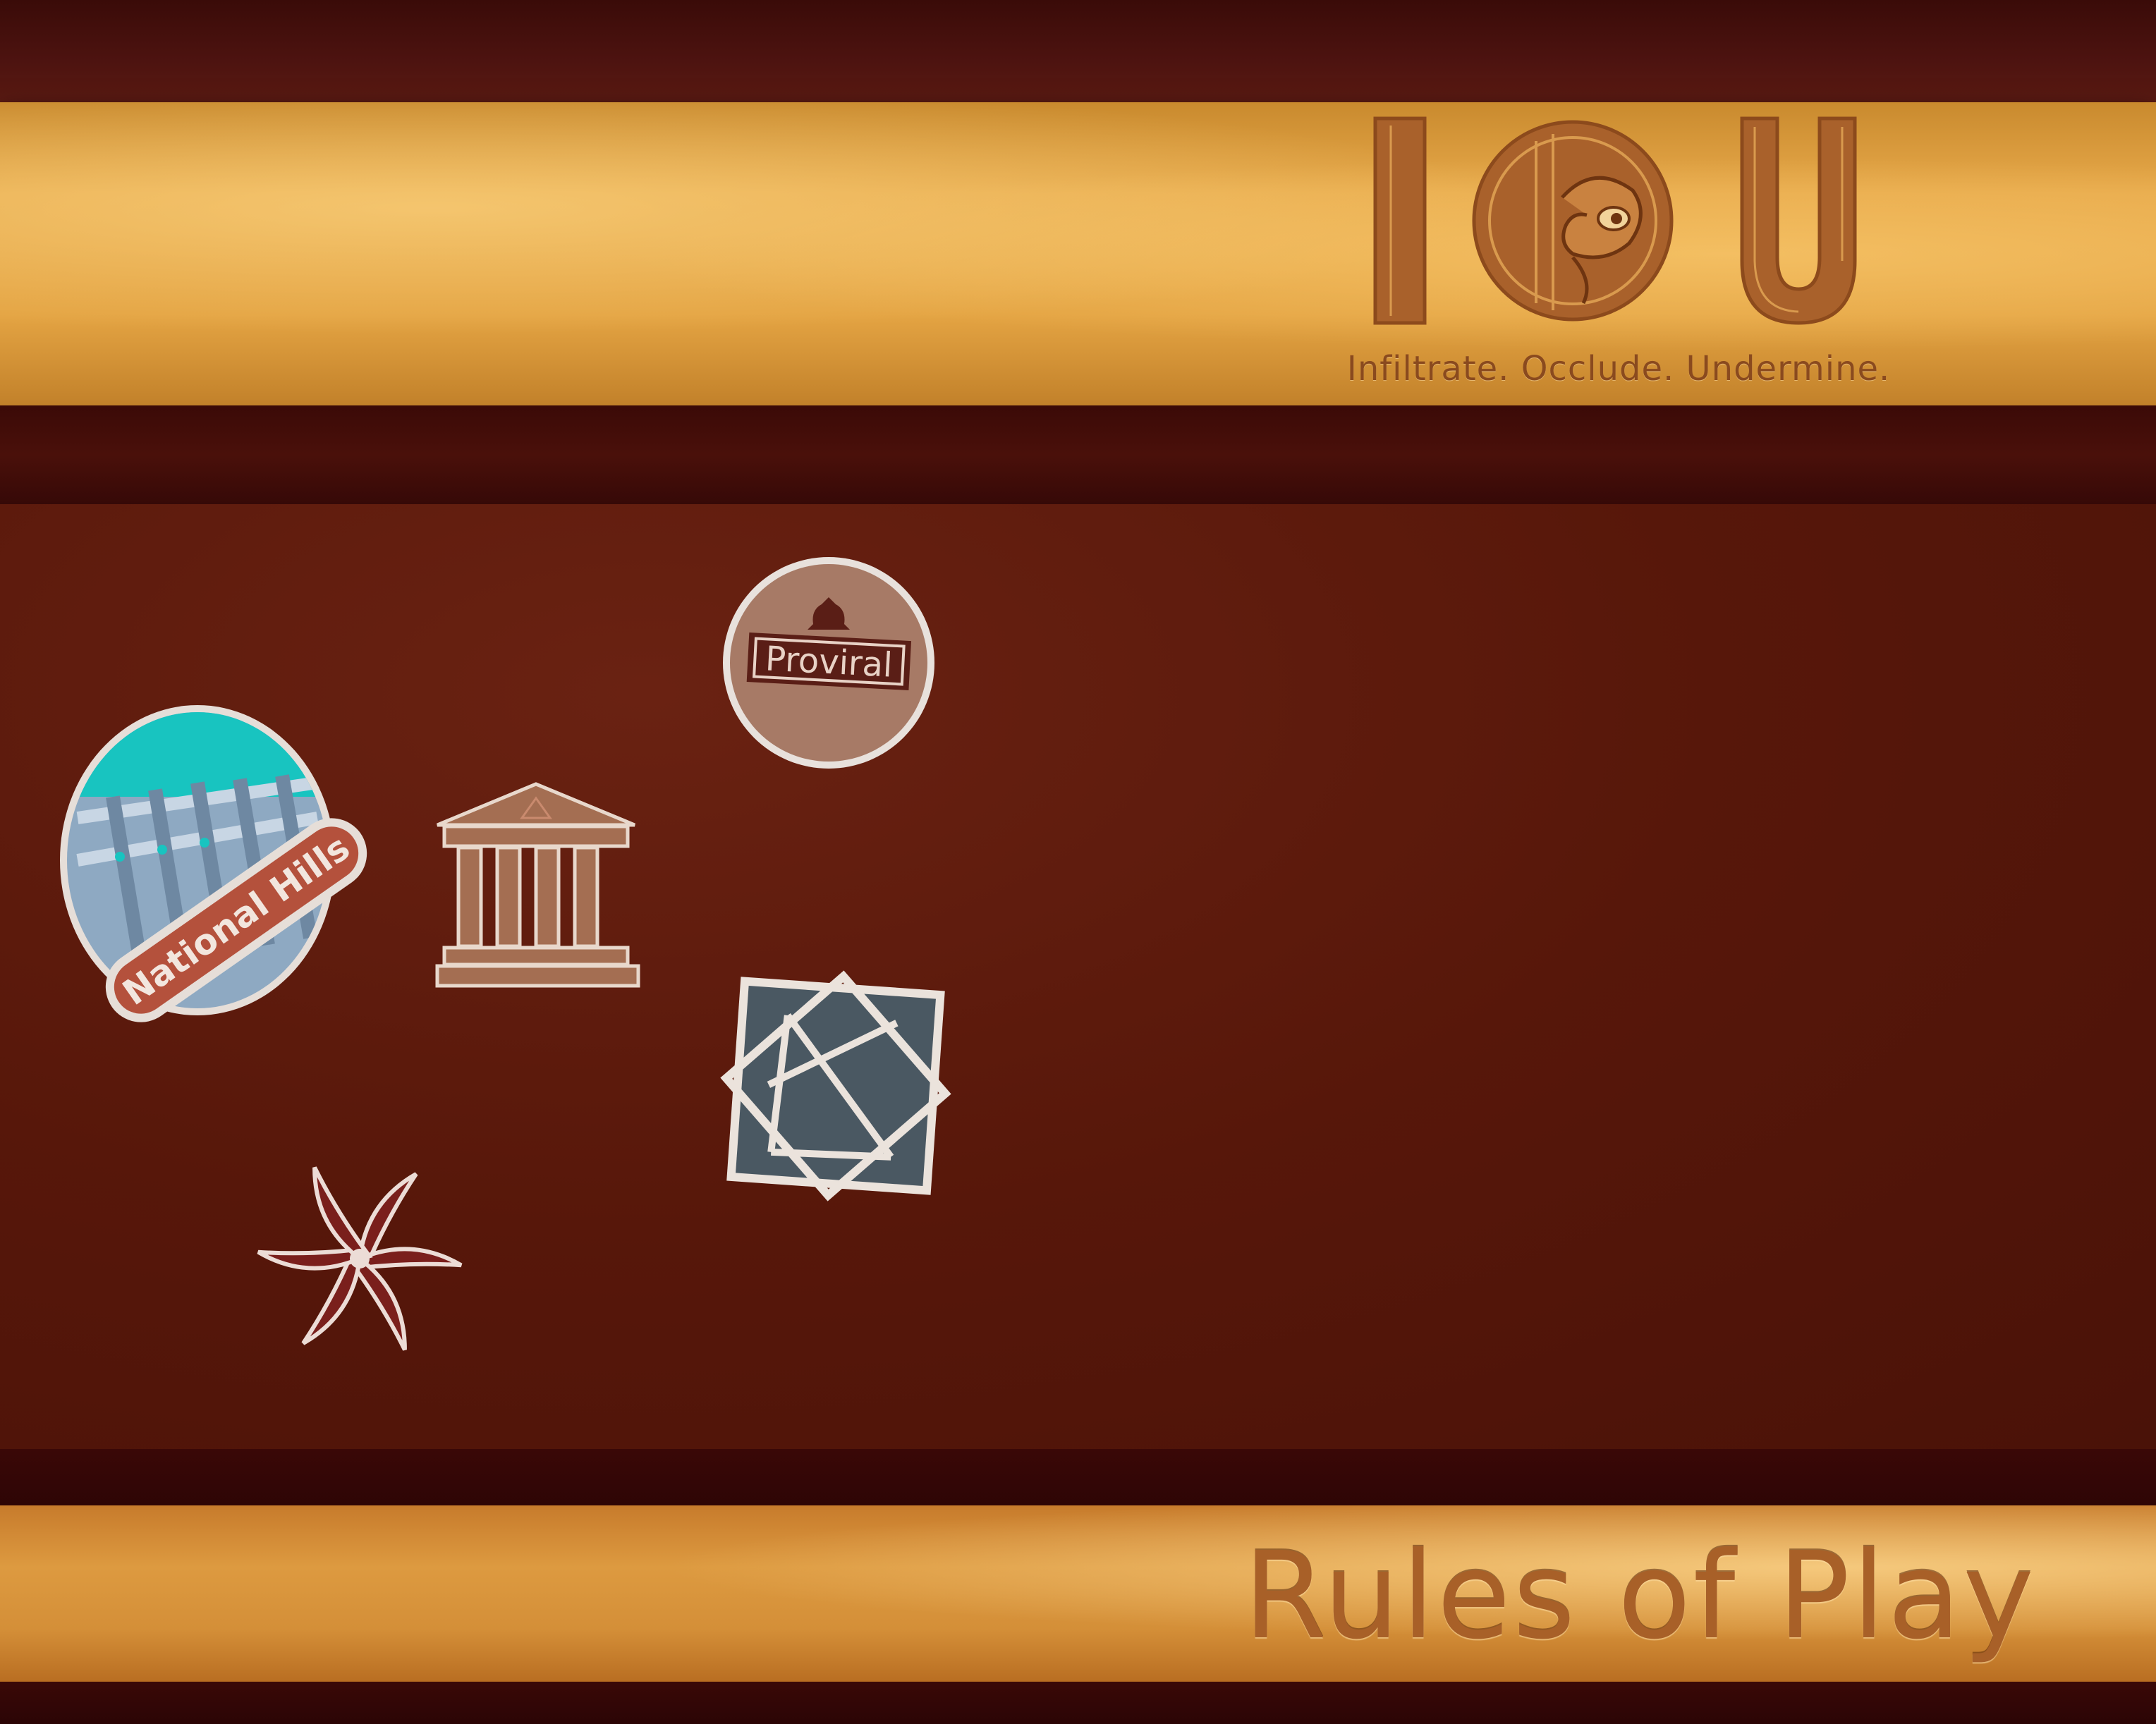 The image size is (2156, 1724). What do you see at coordinates (1078, 454) in the screenshot?
I see `upper-dark-band` at bounding box center [1078, 454].